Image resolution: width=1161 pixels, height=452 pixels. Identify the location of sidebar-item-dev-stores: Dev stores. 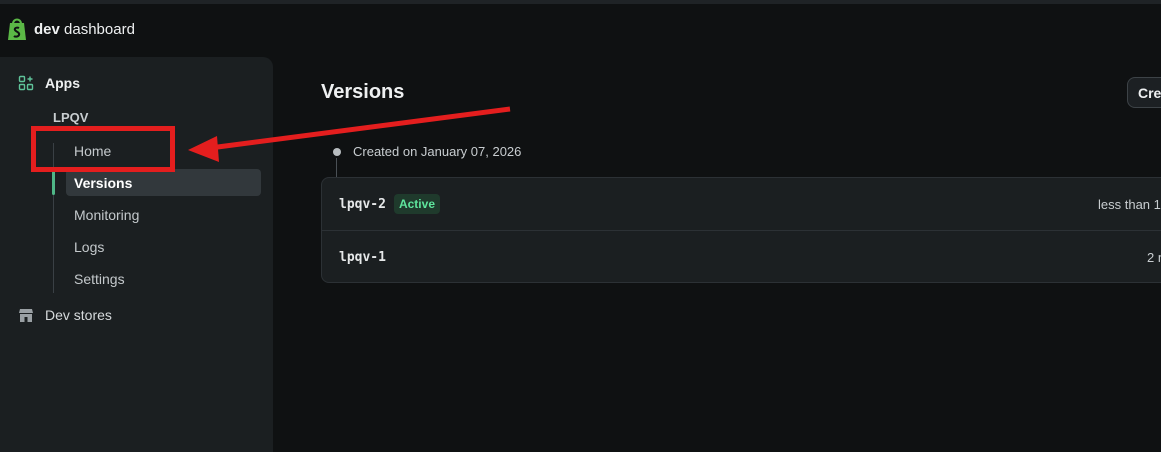
(65, 315).